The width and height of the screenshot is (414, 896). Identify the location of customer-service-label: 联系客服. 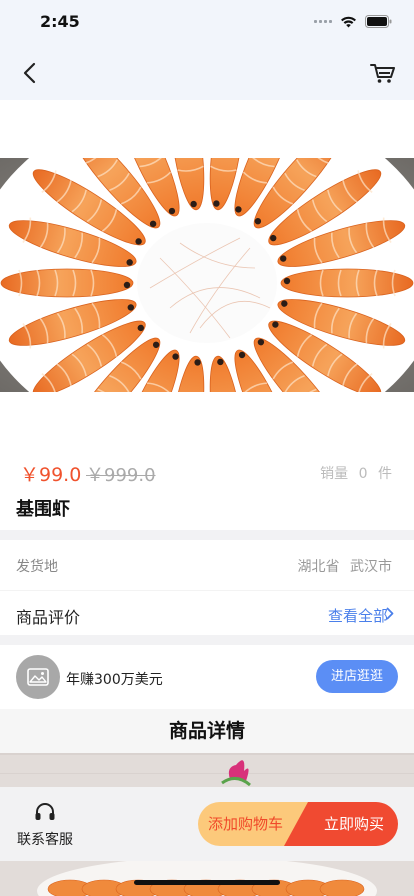
(45, 840).